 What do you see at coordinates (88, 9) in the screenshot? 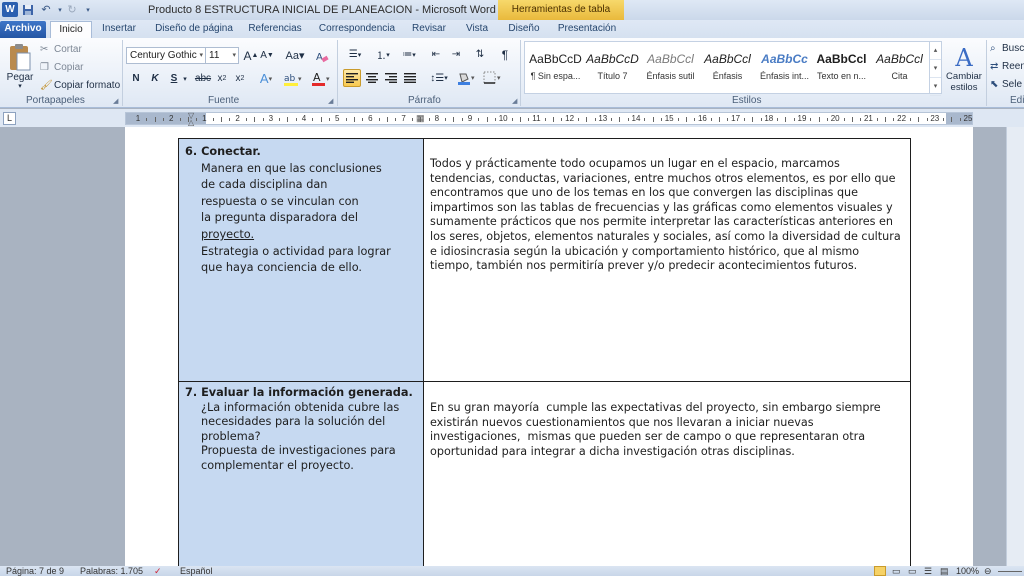
I see `customize-quick-access-icon: ▾` at bounding box center [88, 9].